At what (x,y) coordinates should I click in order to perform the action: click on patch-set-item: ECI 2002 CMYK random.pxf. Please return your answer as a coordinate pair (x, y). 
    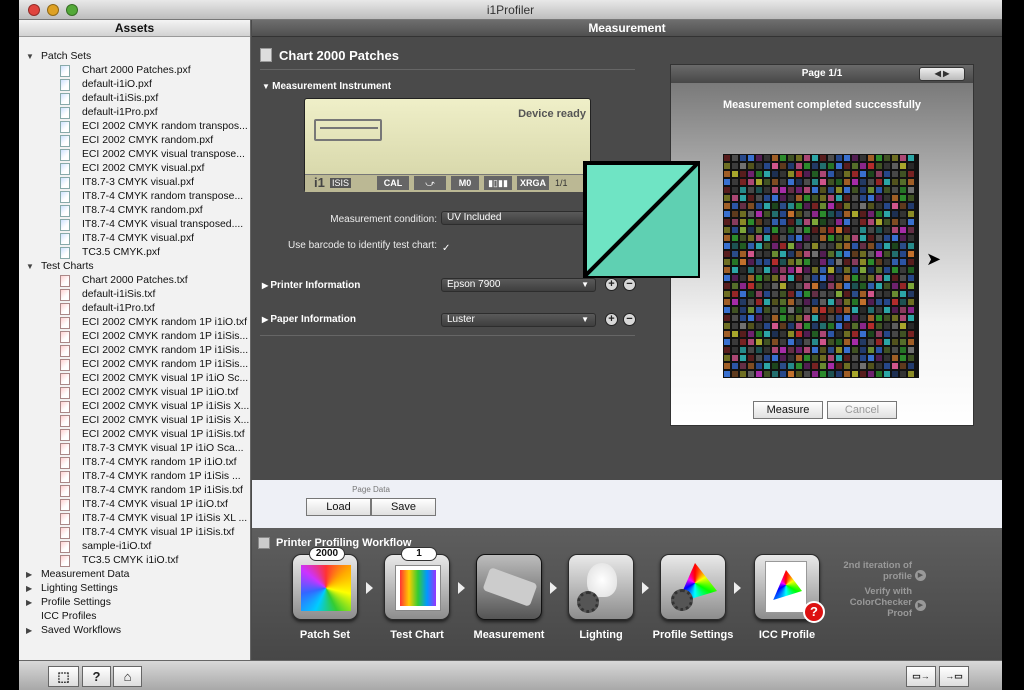
    Looking at the image, I should click on (134, 141).